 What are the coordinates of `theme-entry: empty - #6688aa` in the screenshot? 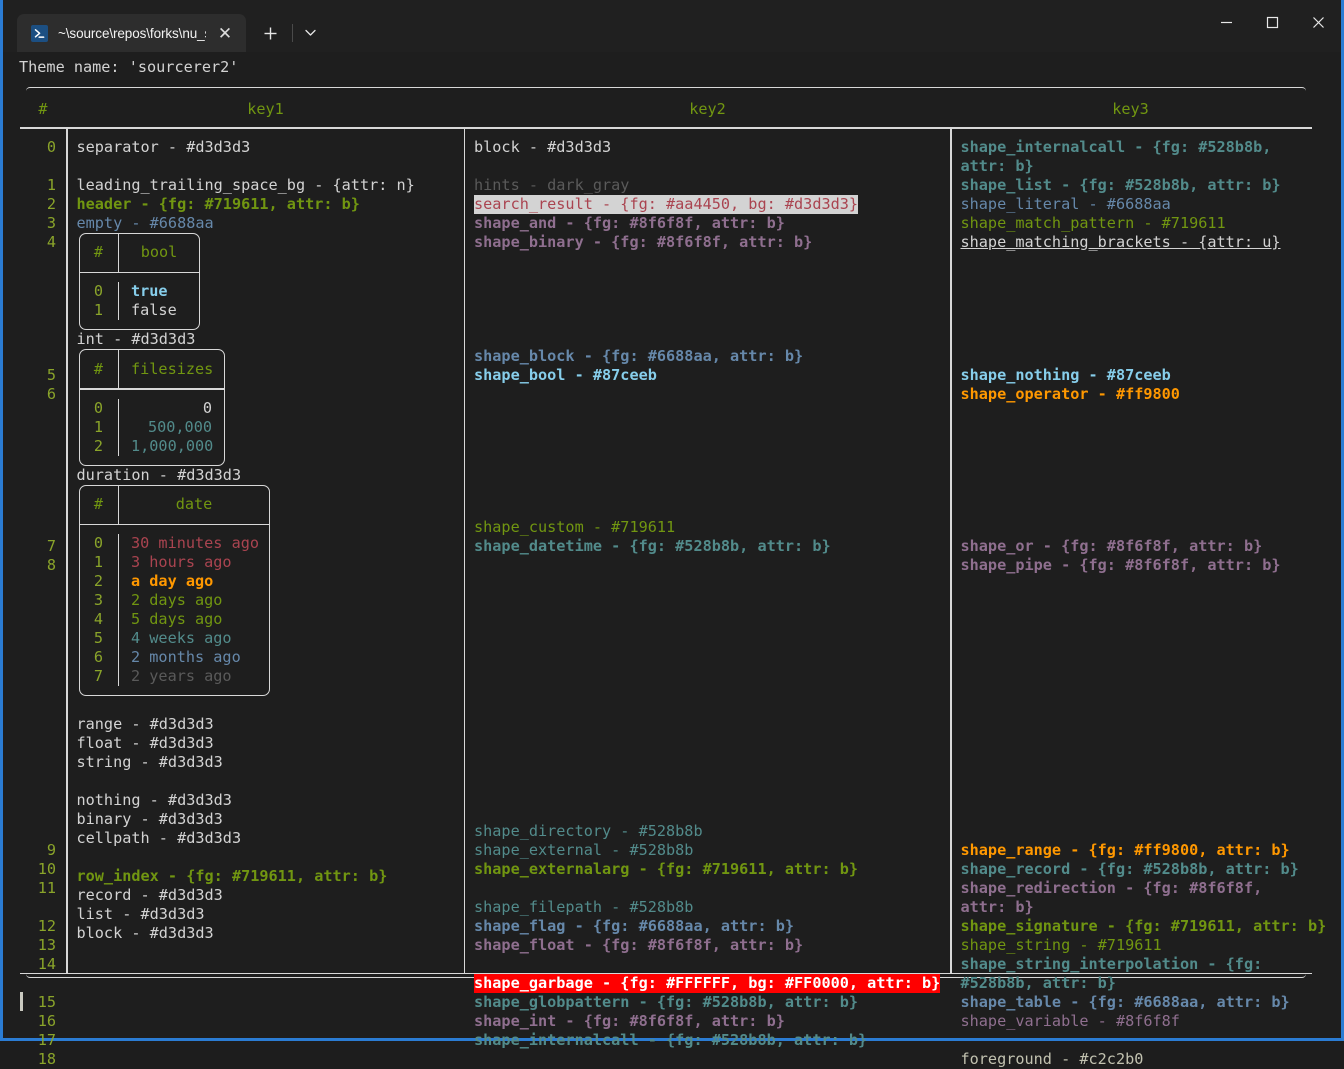 It's located at (145, 222).